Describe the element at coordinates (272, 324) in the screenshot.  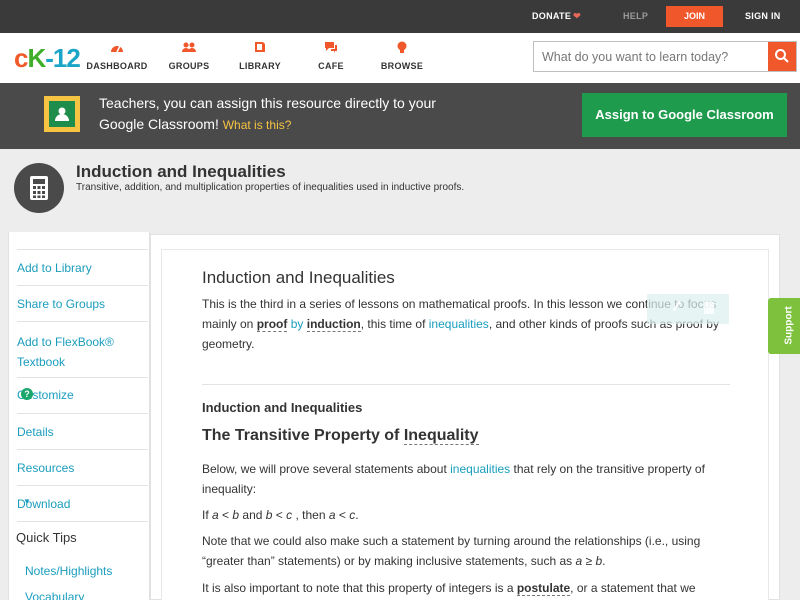
I see `proof-term: proof` at that location.